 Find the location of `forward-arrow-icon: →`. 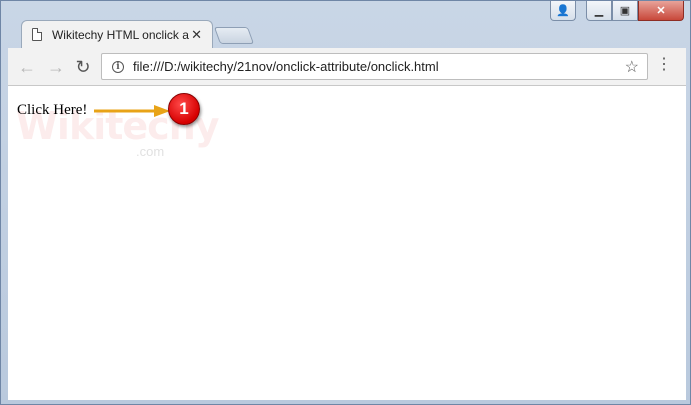

forward-arrow-icon: → is located at coordinates (56, 67).